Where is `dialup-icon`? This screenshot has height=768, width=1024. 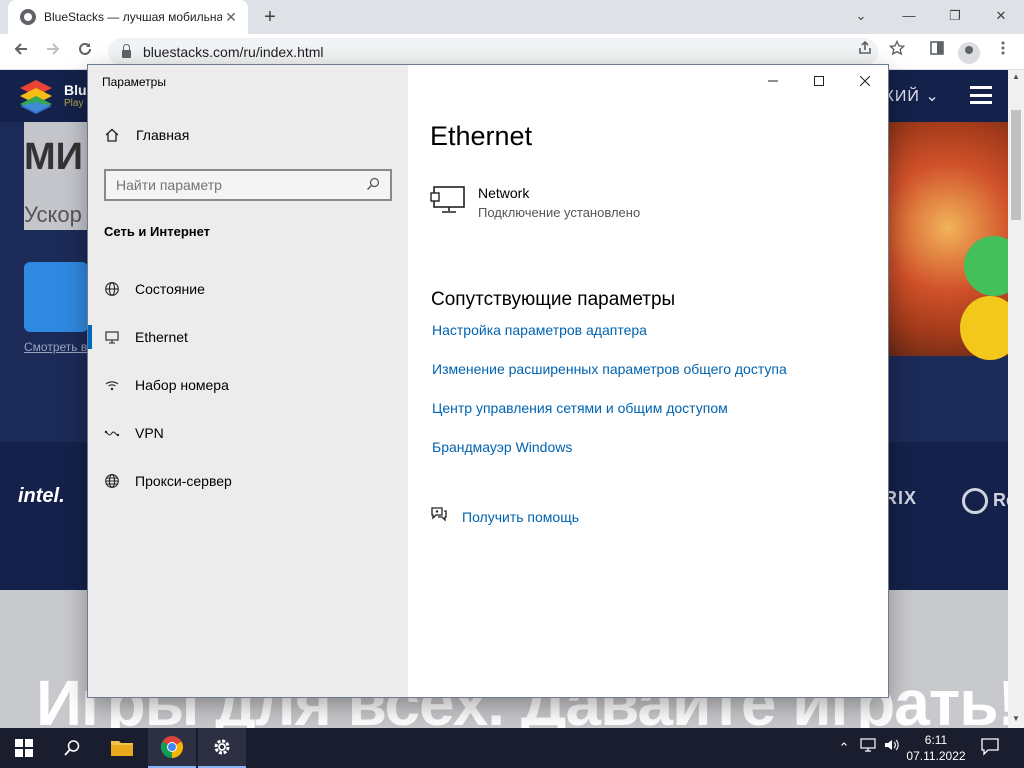 dialup-icon is located at coordinates (112, 385).